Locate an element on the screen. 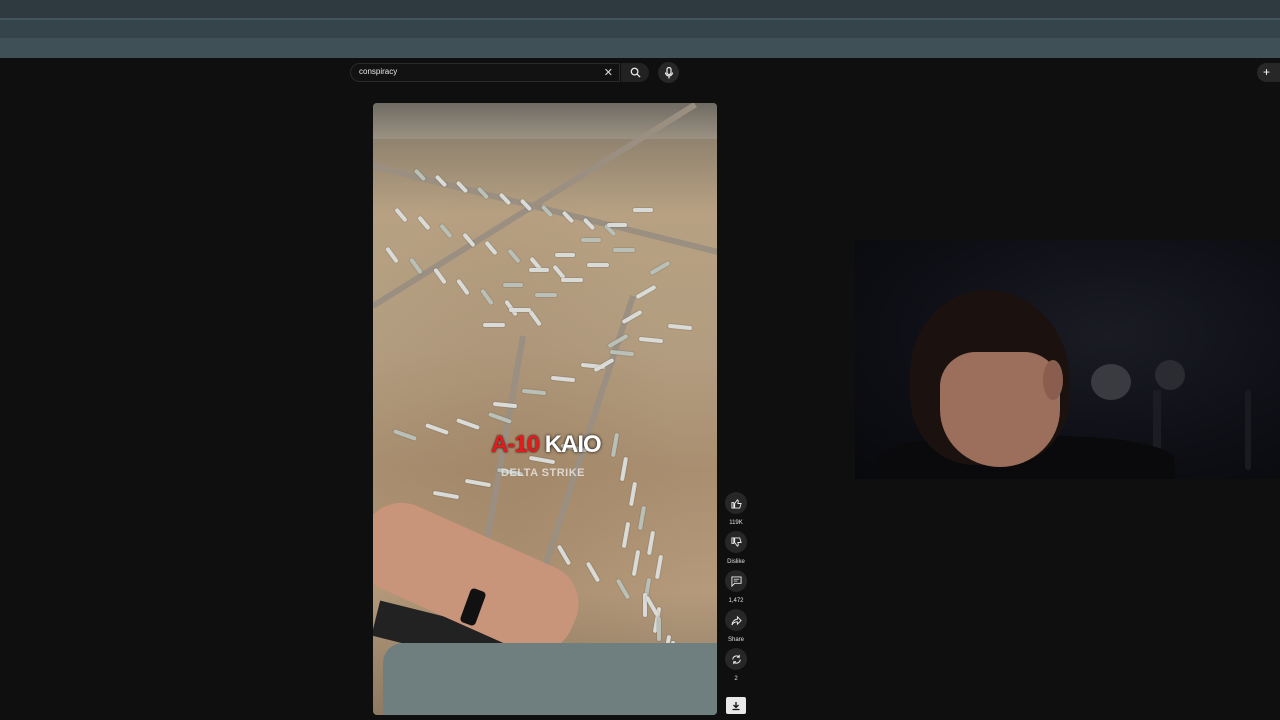  download-button is located at coordinates (736, 705).